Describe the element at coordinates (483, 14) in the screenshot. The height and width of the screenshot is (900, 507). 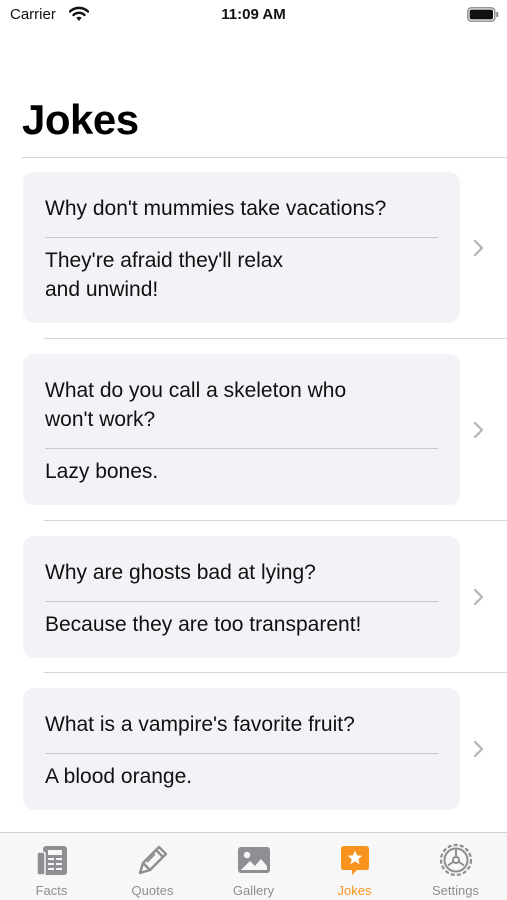
I see `battery-icon` at that location.